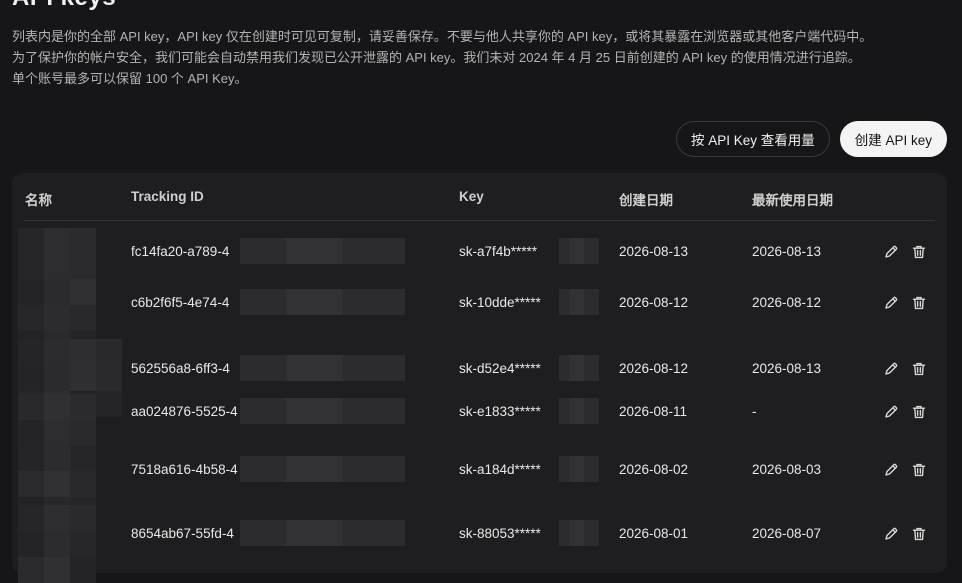  Describe the element at coordinates (500, 469) in the screenshot. I see `api-key-masked: sk-a184d*****` at that location.